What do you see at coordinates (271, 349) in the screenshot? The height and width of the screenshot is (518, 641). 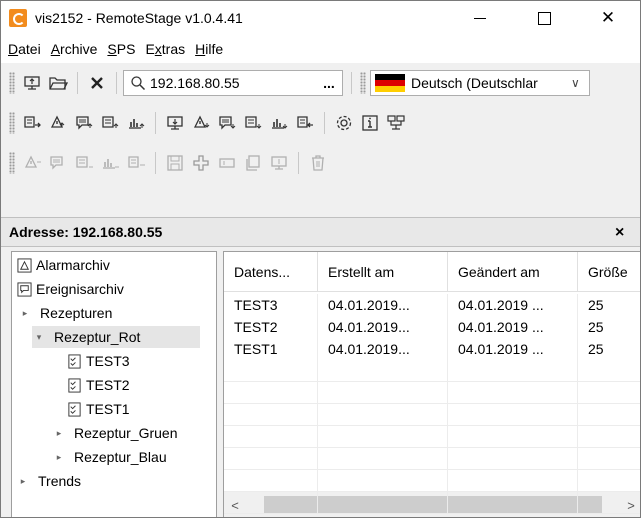 I see `table-cell: TEST1` at bounding box center [271, 349].